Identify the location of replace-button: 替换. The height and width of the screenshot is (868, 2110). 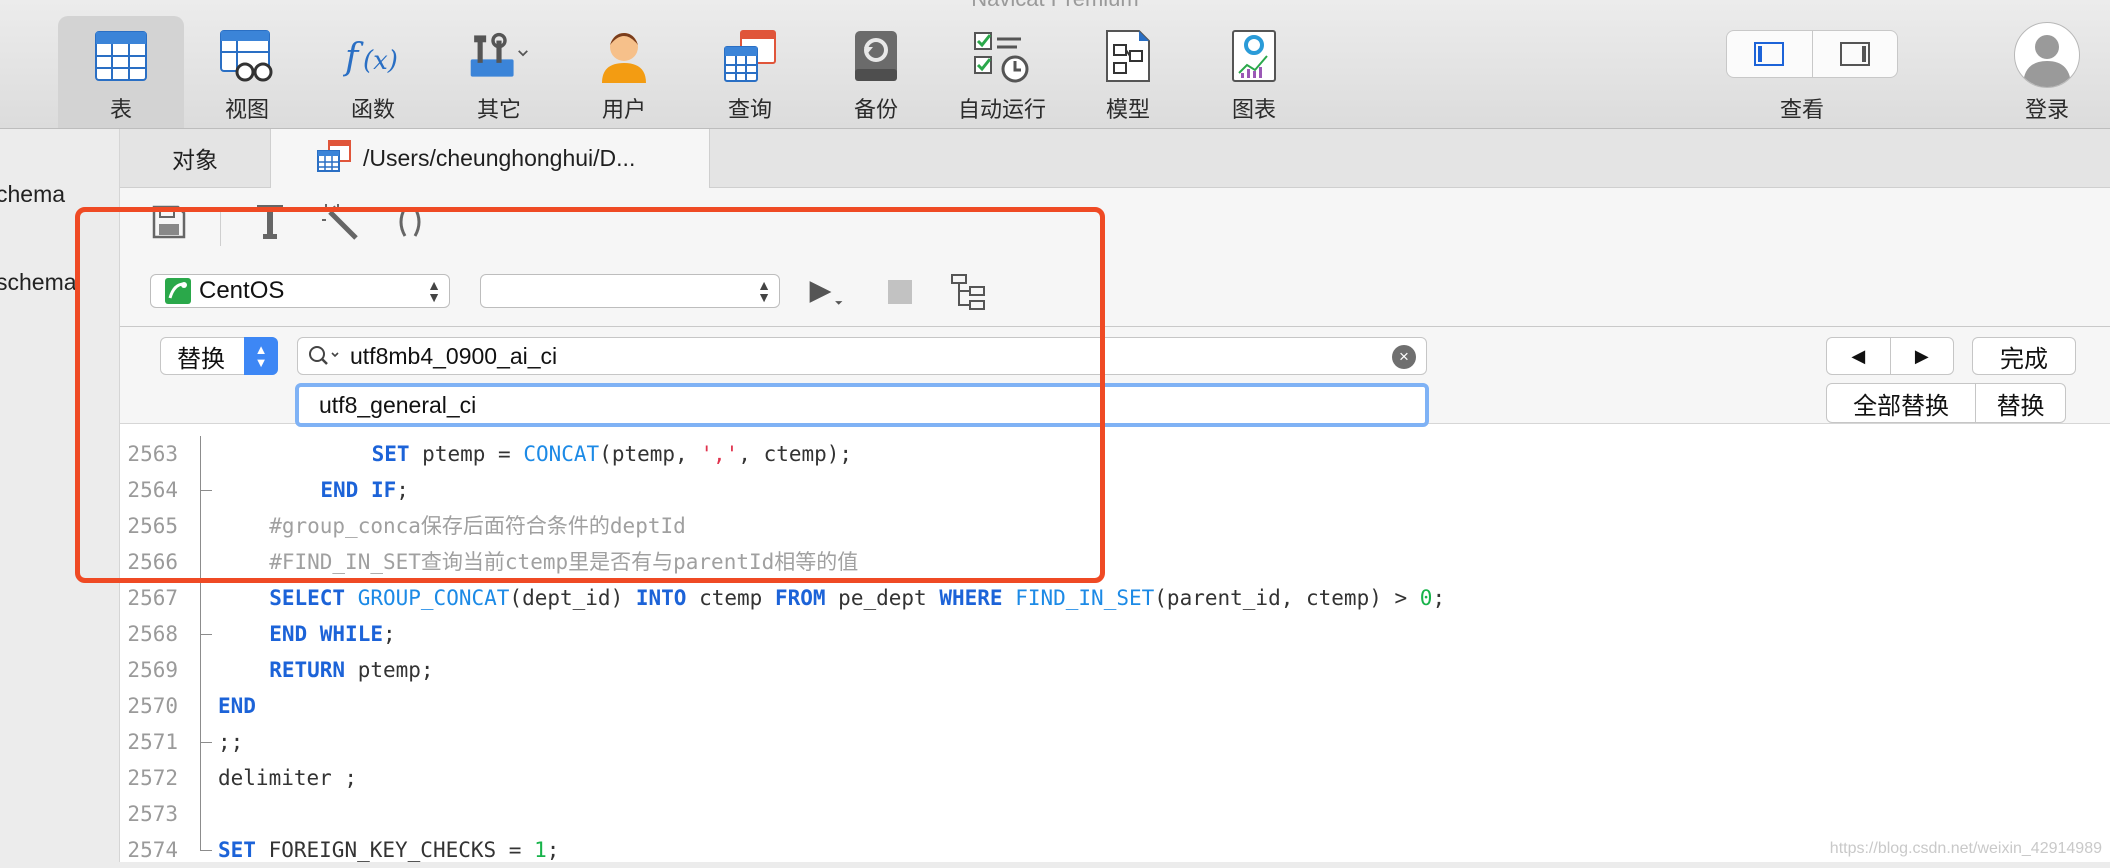
(2020, 403).